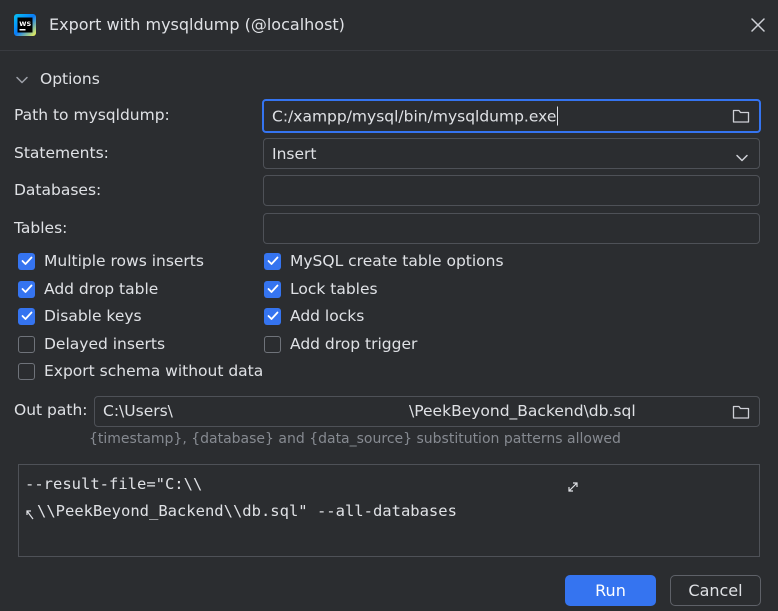 The height and width of the screenshot is (611, 778). I want to click on checkbox-label: Add drop table, so click(101, 289).